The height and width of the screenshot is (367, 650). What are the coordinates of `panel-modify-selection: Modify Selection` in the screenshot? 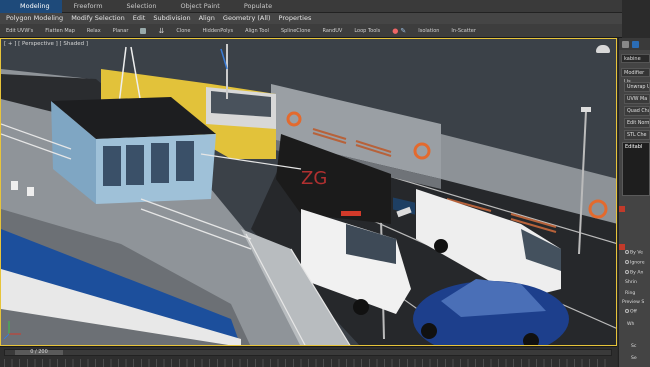 It's located at (98, 18).